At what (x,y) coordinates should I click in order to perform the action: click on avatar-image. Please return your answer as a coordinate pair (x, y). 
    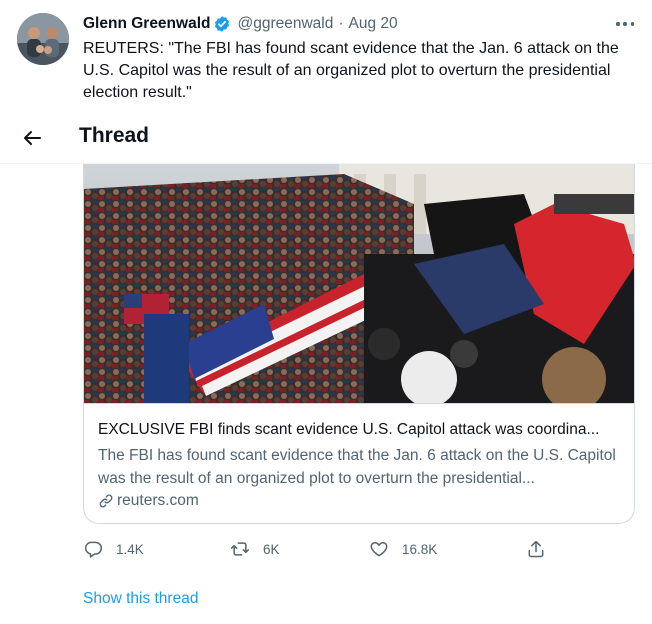
    Looking at the image, I should click on (43, 39).